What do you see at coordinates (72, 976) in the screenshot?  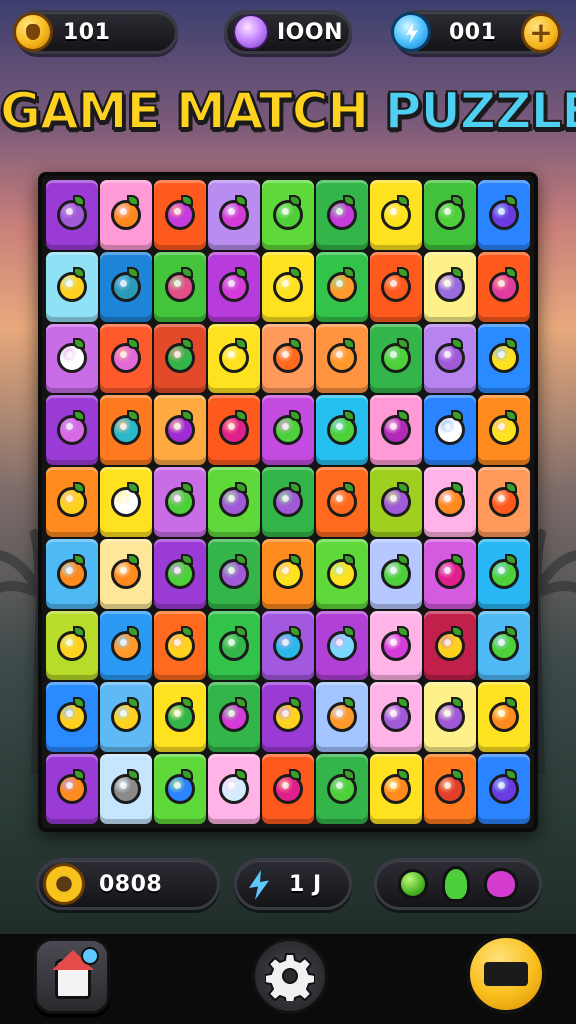 I see `home-button` at bounding box center [72, 976].